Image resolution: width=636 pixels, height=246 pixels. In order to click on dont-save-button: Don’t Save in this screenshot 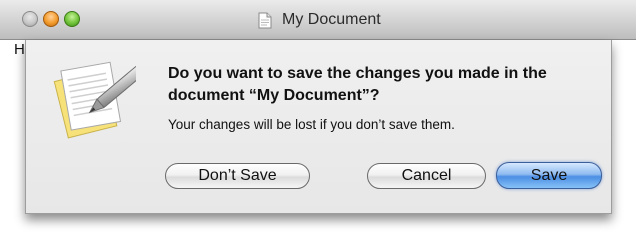, I will do `click(237, 176)`.